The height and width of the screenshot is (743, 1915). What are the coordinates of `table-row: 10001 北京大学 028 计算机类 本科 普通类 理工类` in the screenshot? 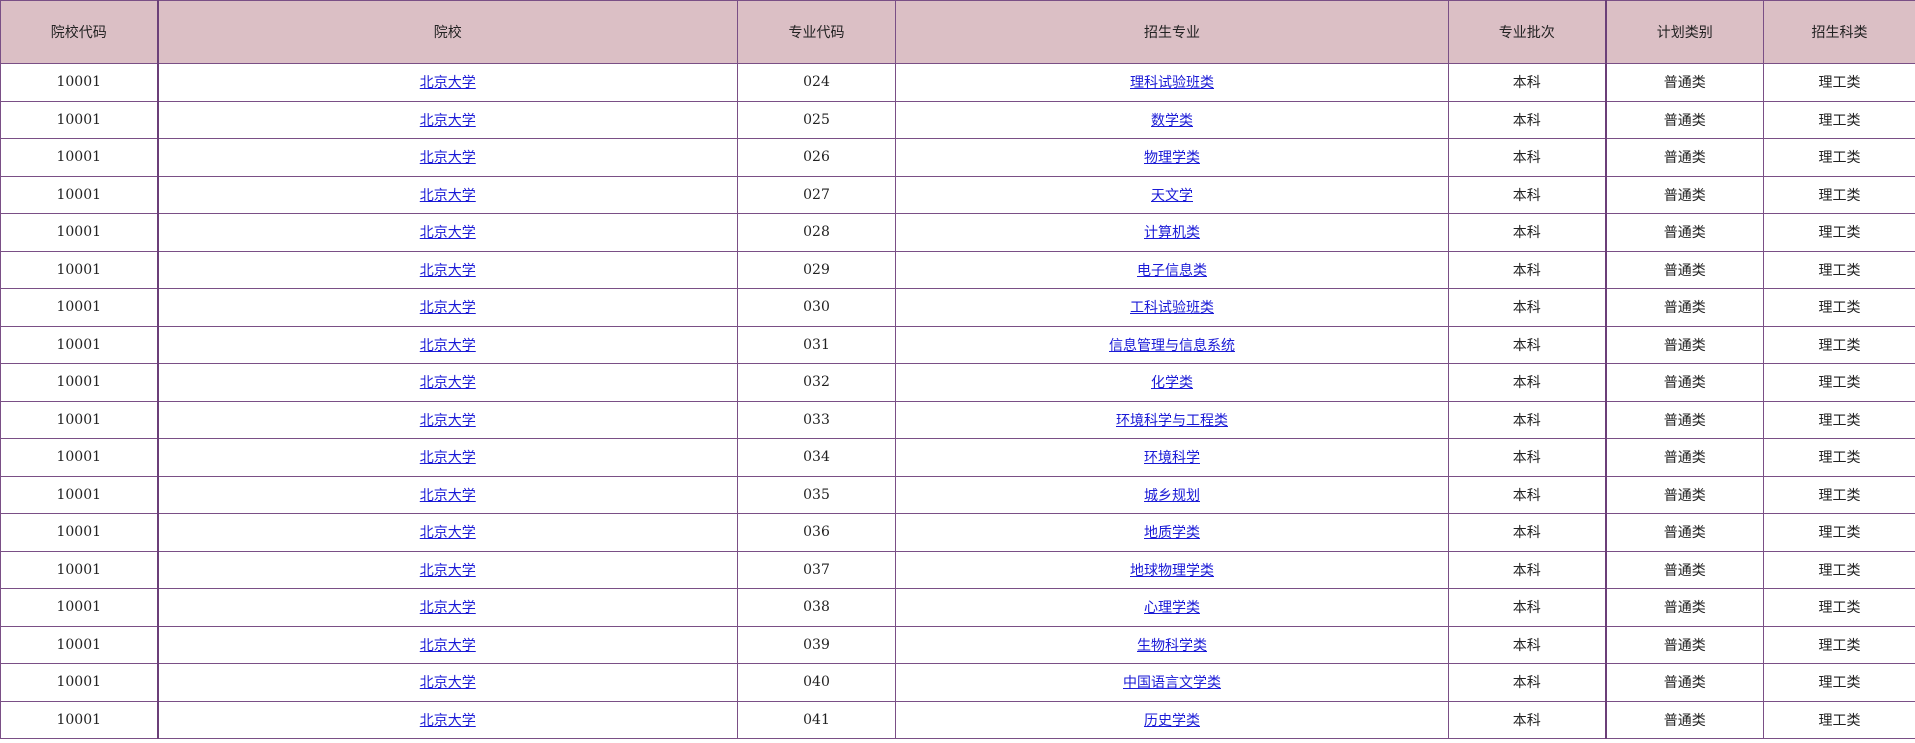 It's located at (957, 232).